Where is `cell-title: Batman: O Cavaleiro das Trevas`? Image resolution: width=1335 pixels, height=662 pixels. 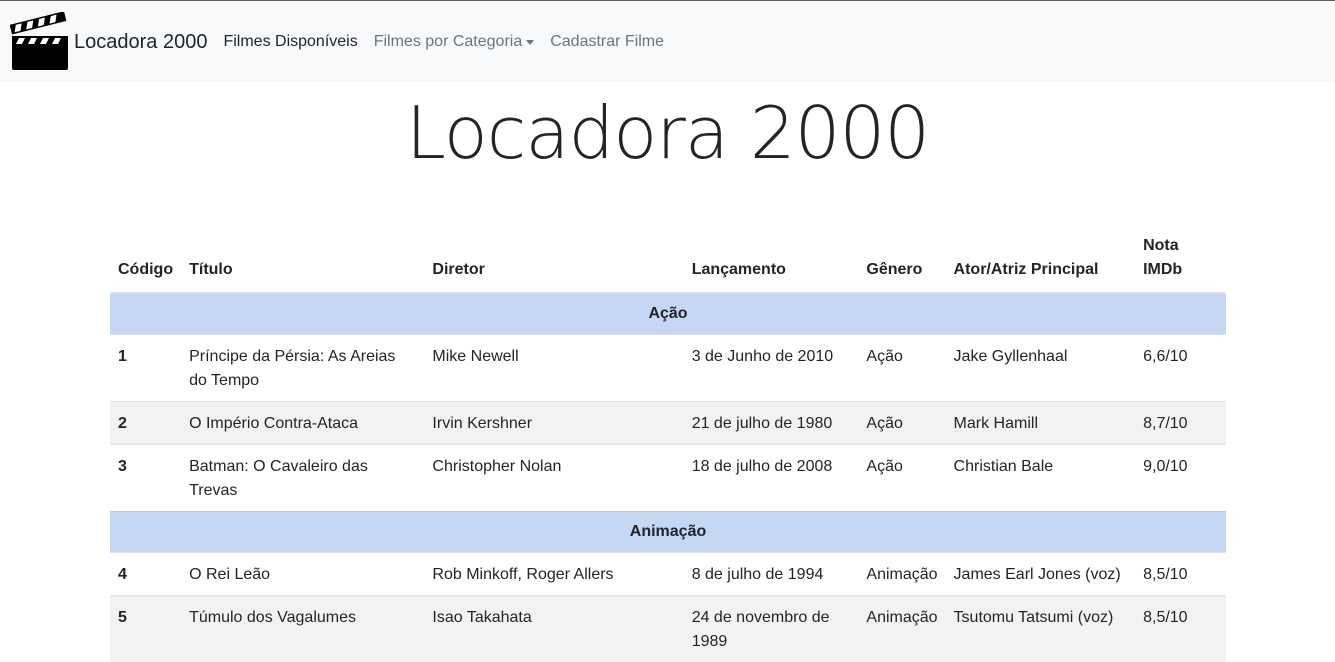 cell-title: Batman: O Cavaleiro das Trevas is located at coordinates (302, 478).